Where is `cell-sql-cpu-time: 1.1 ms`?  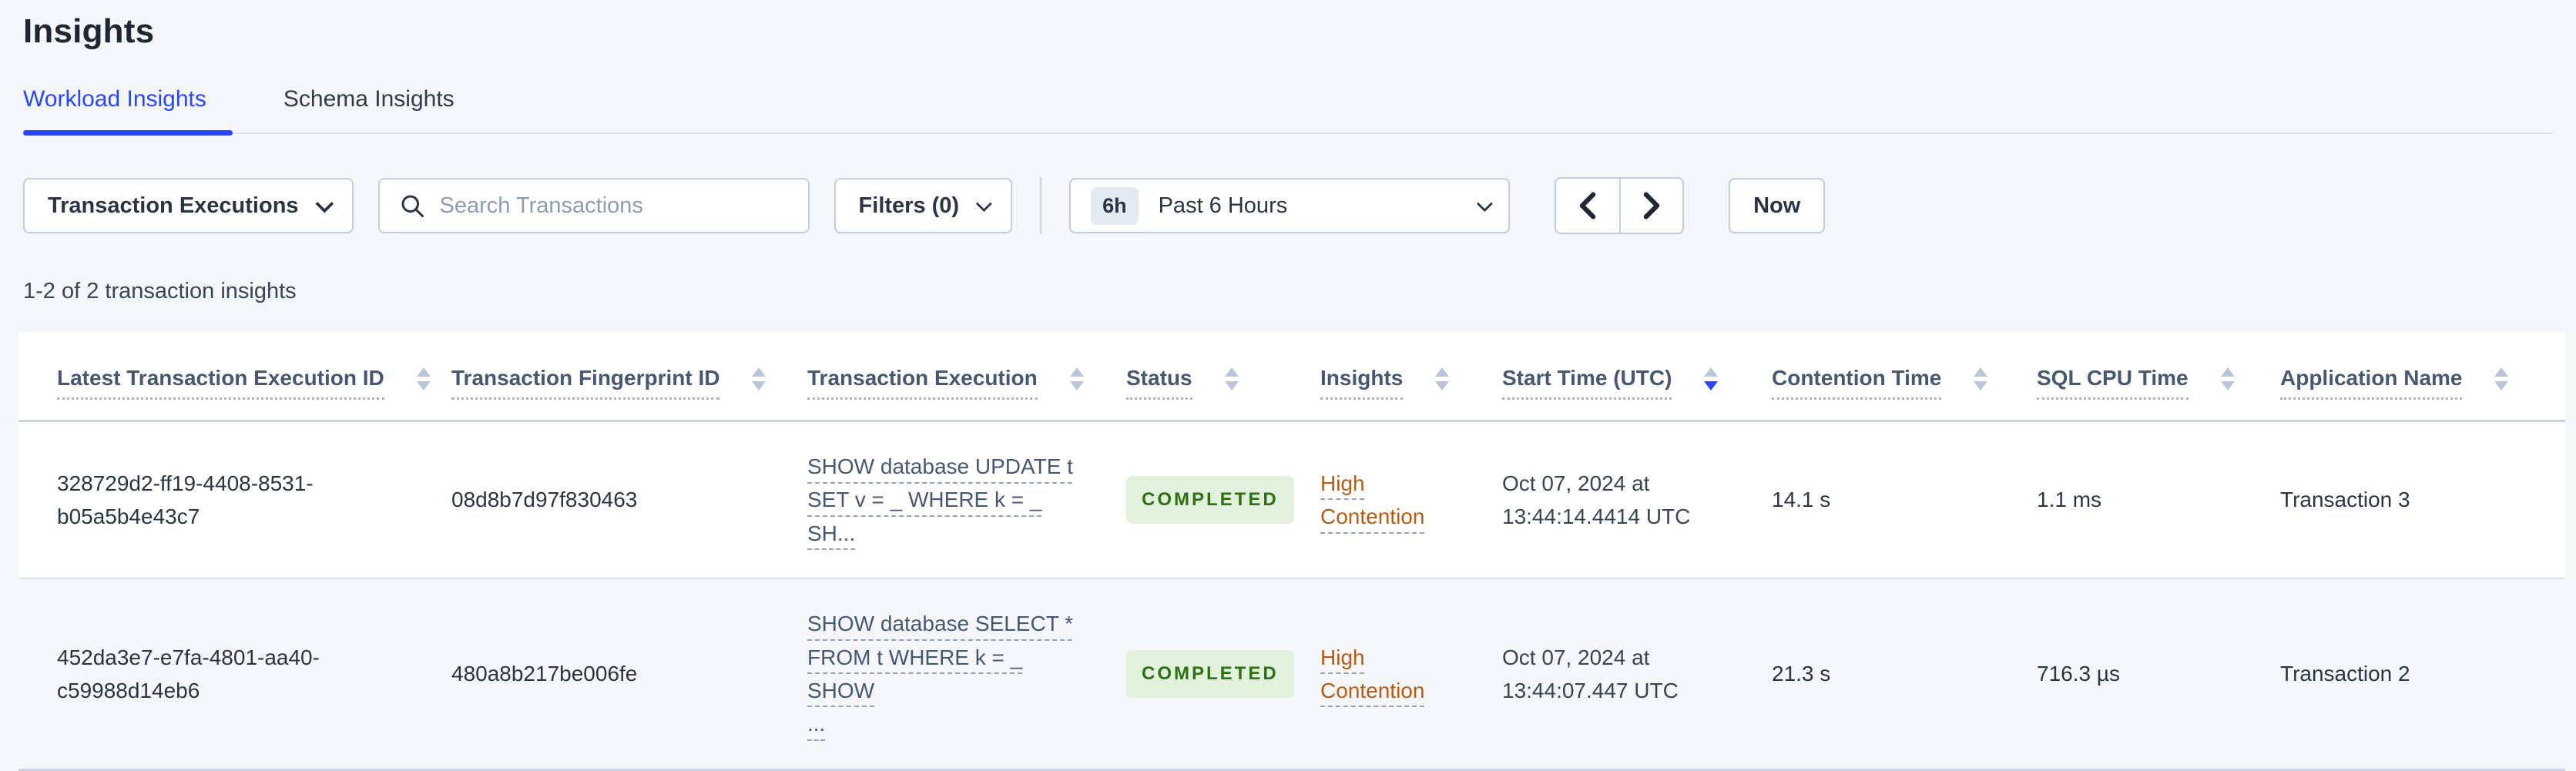
cell-sql-cpu-time: 1.1 ms is located at coordinates (2069, 500).